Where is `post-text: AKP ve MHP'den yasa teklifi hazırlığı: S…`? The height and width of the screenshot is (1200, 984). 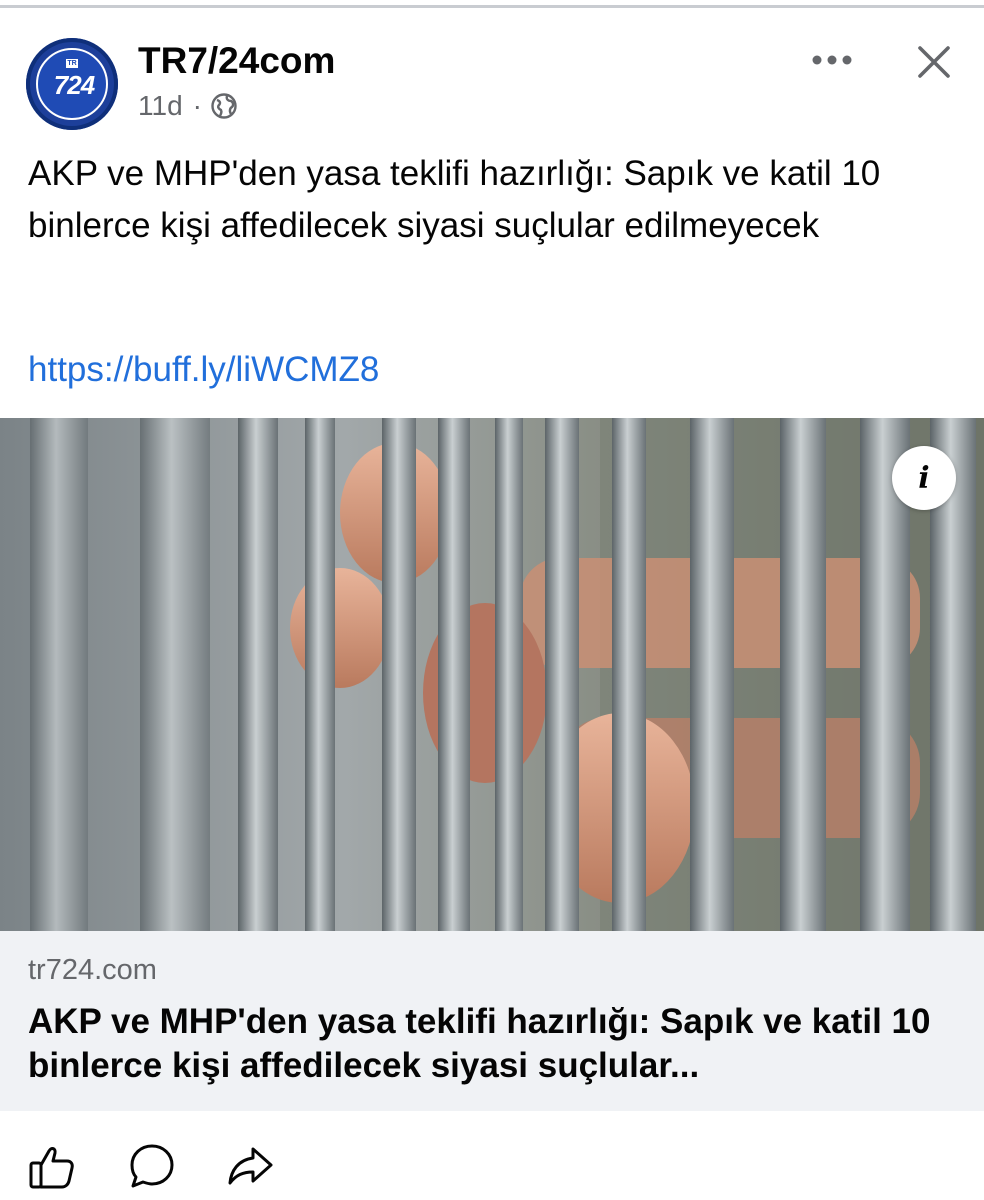
post-text: AKP ve MHP'den yasa teklifi hazırlığı: S… is located at coordinates (454, 199).